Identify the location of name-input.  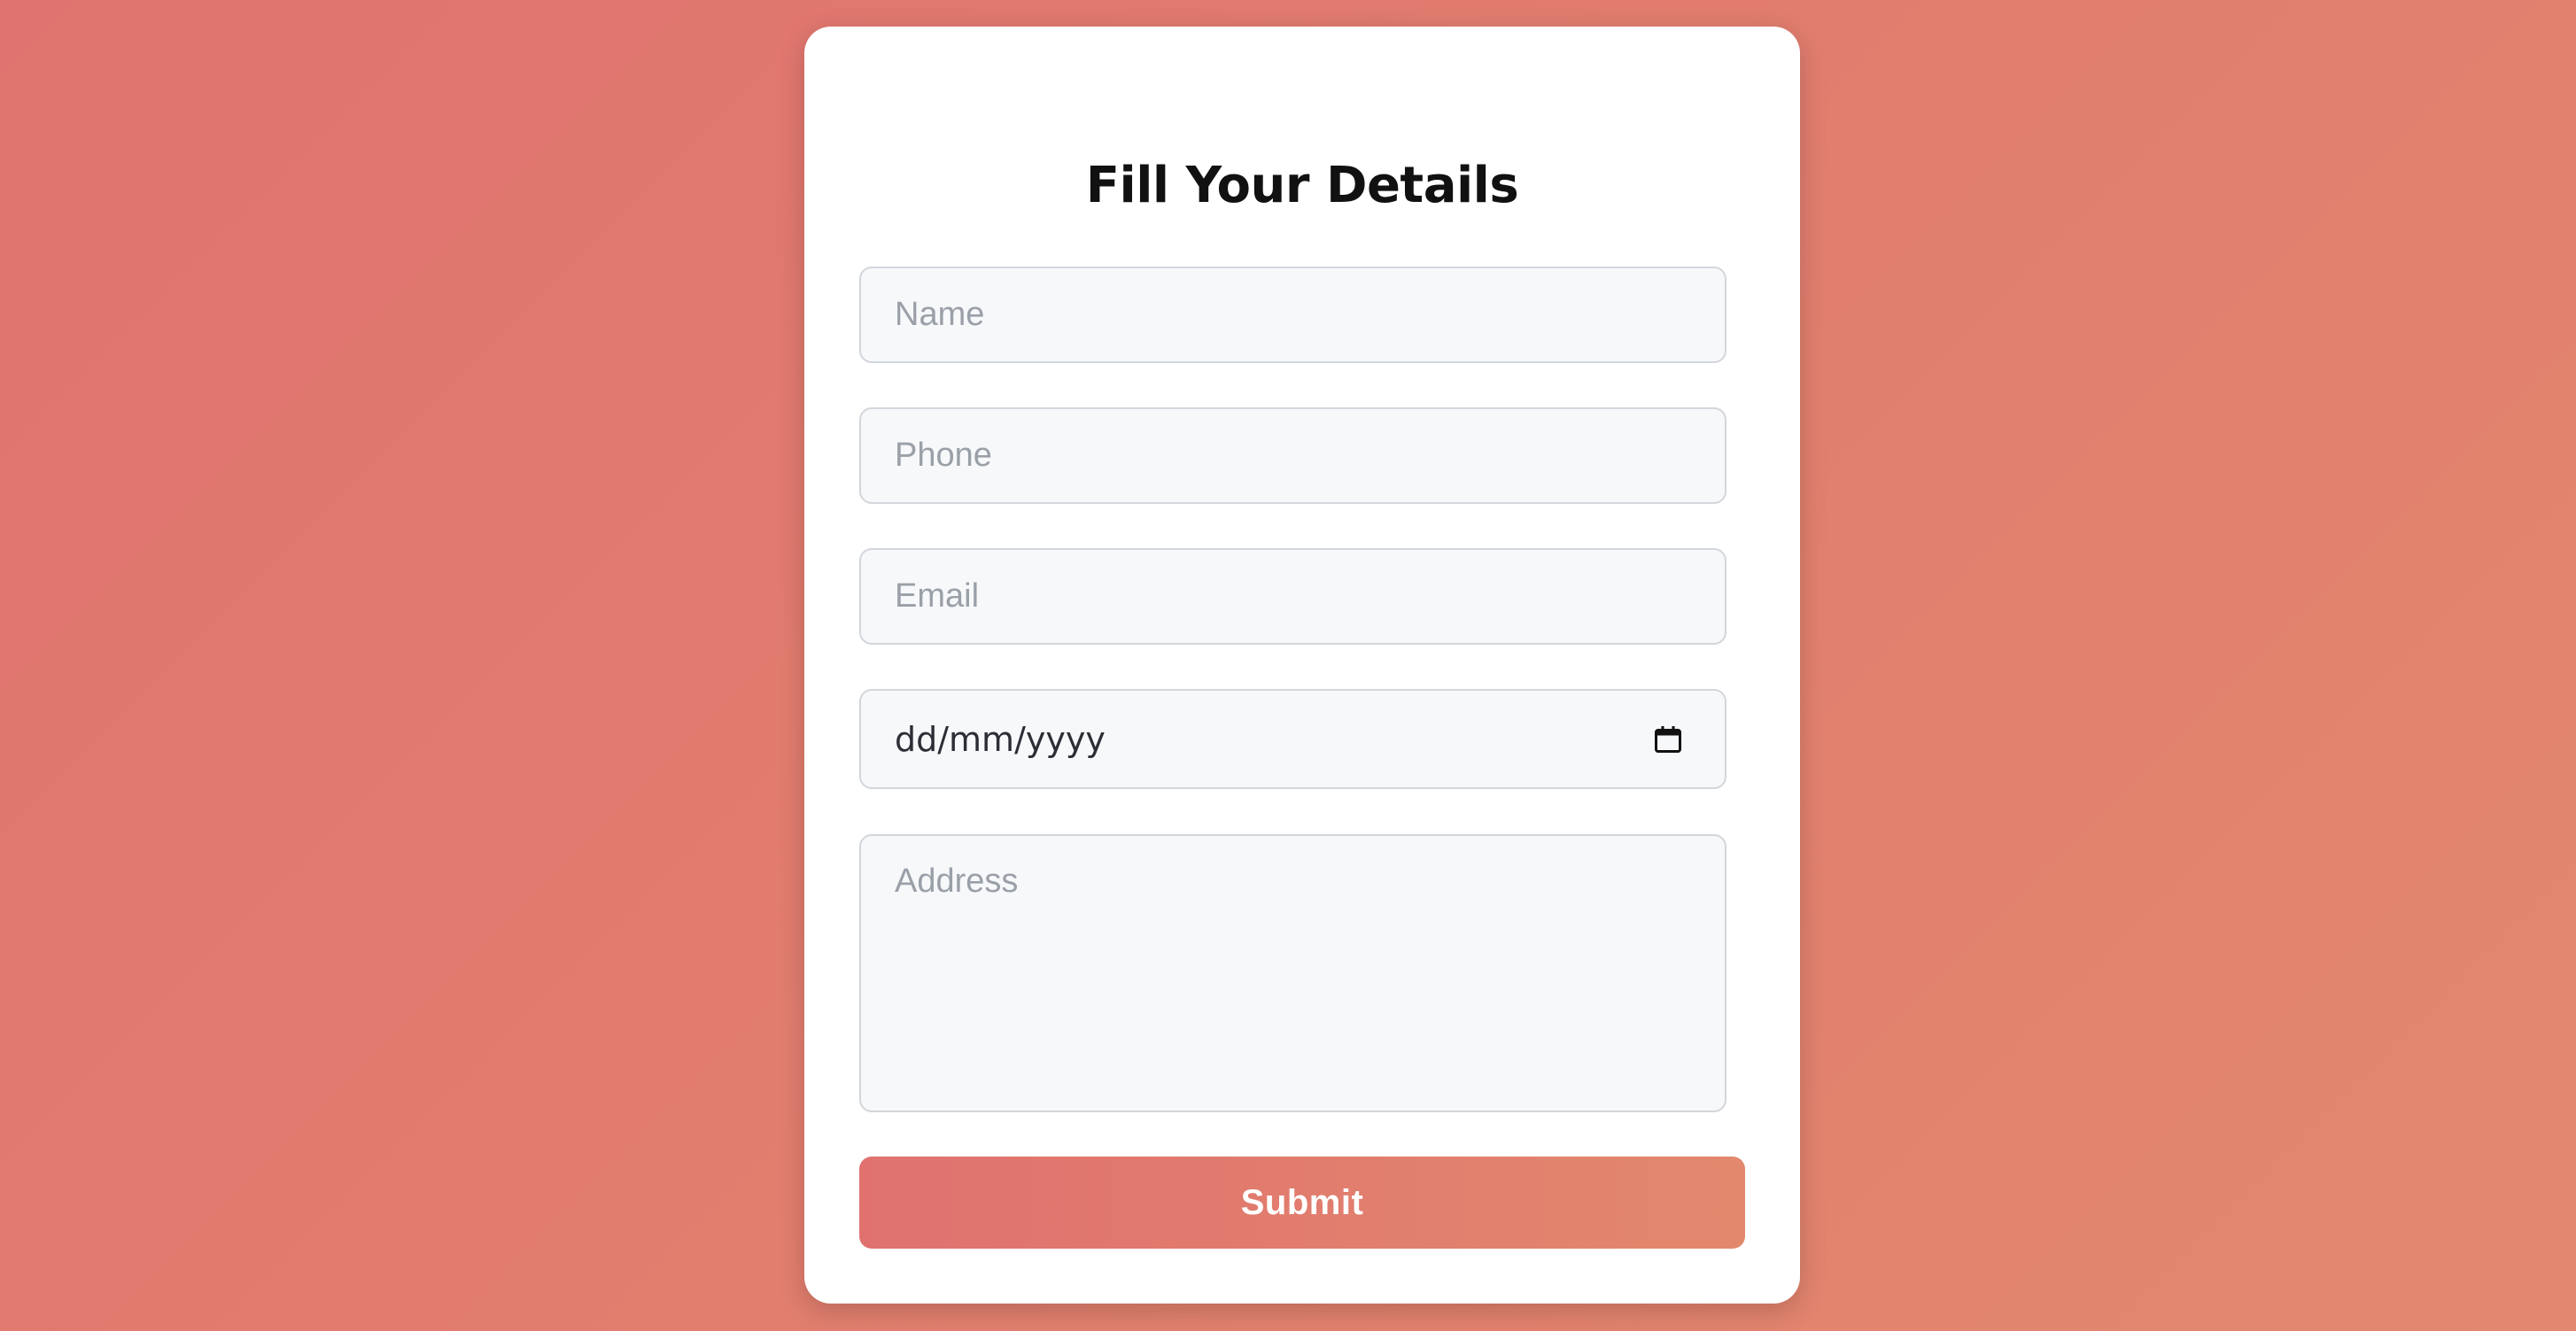
(1292, 315).